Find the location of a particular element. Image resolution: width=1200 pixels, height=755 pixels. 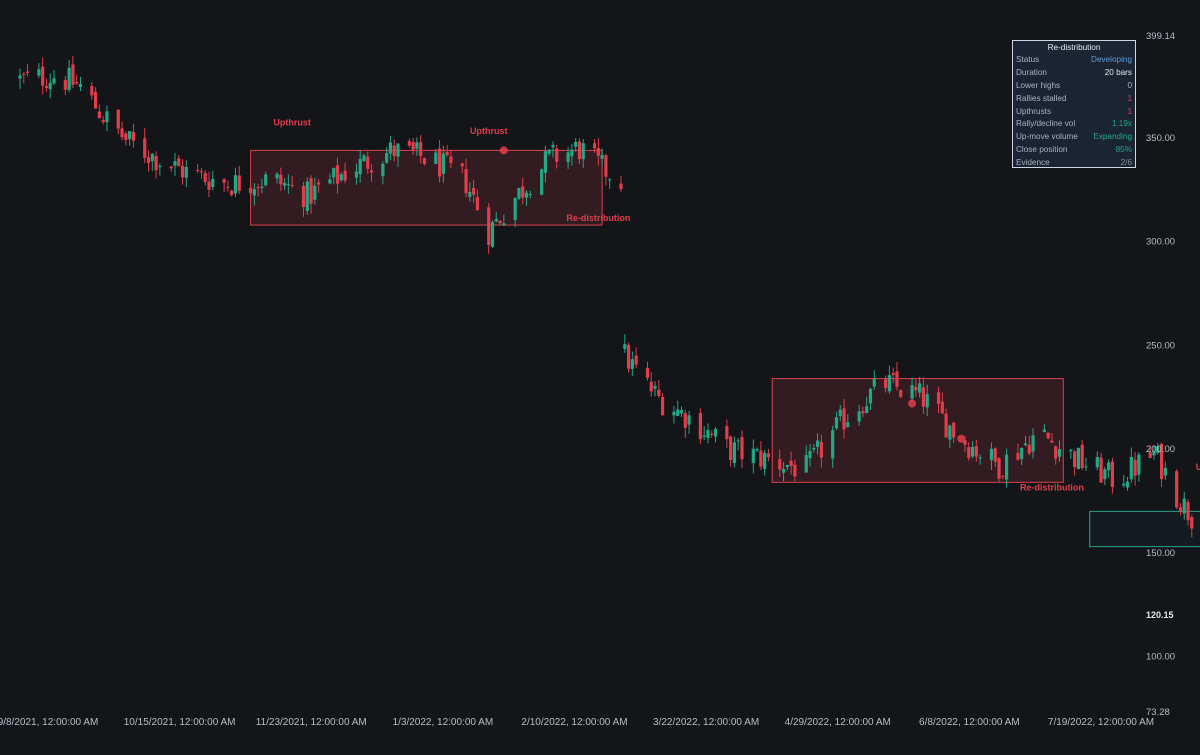

info-row-value: 1 is located at coordinates (1129, 98).